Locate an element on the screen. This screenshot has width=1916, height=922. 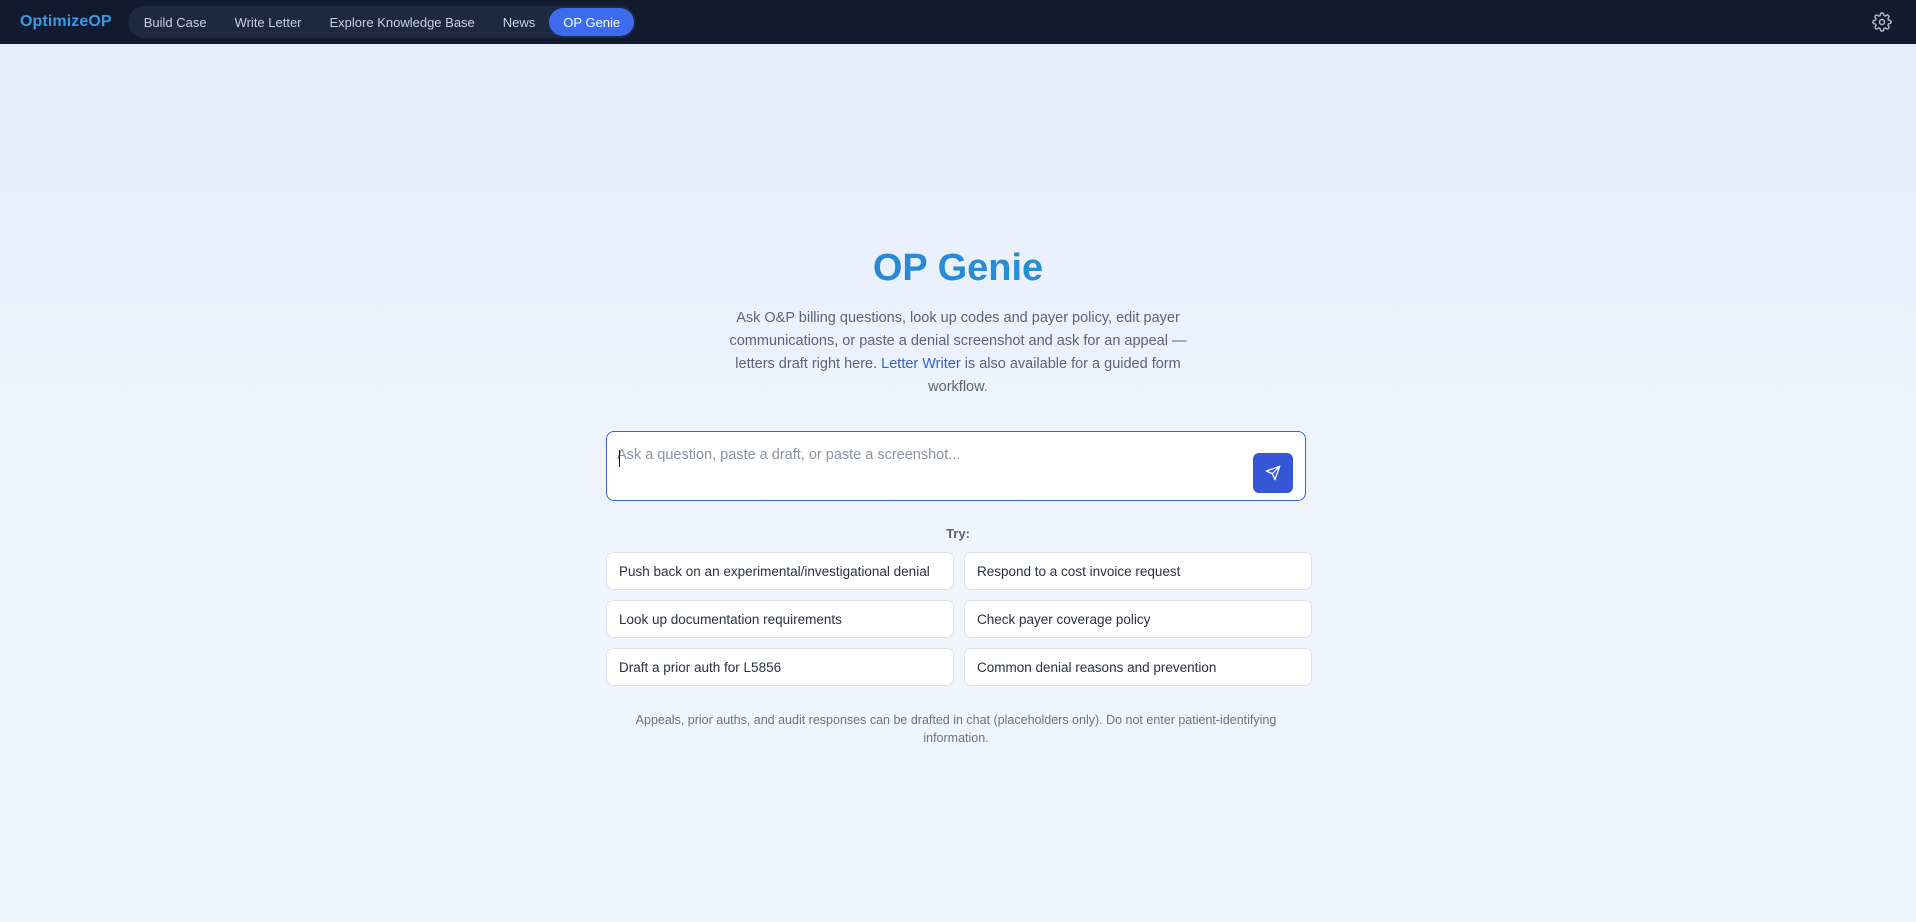
suggestion-chip: Draft a prior auth for L5856 is located at coordinates (780, 667).